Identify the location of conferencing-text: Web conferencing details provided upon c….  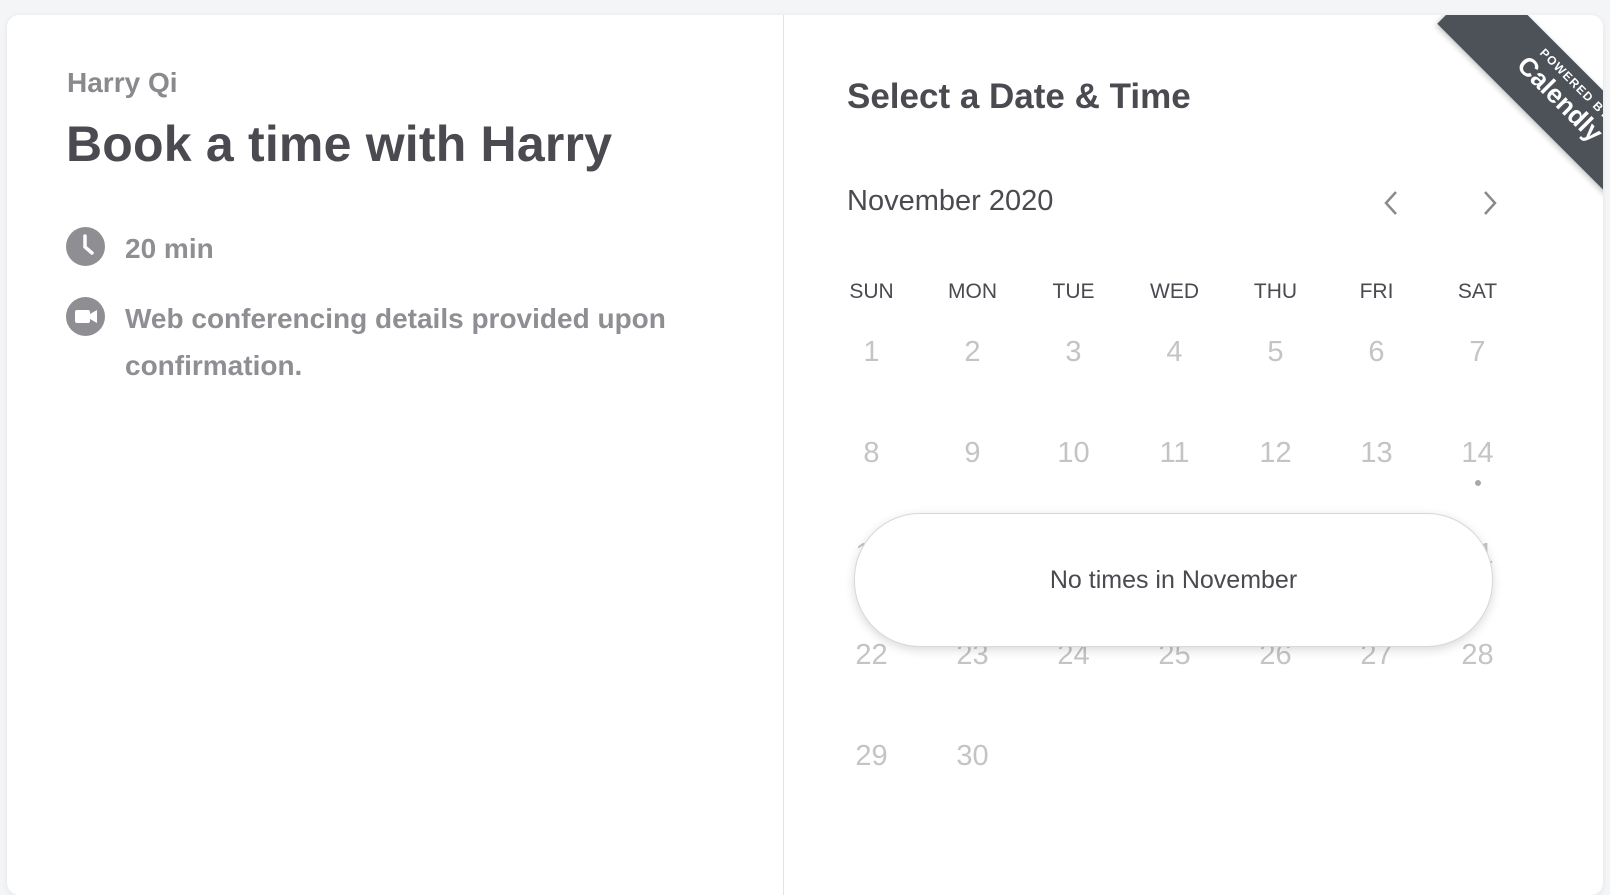
(395, 342).